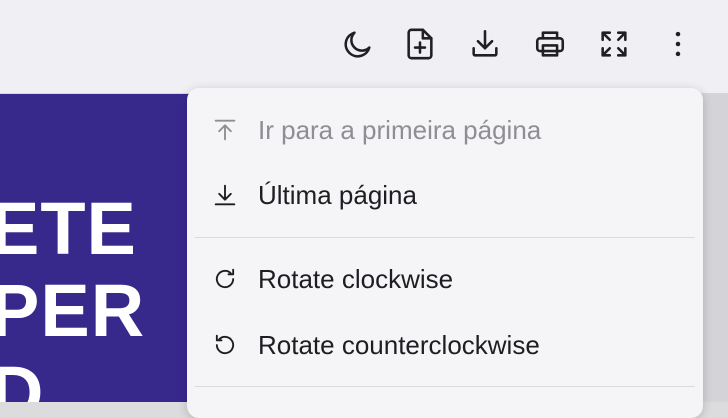 This screenshot has width=728, height=418. I want to click on download-button, so click(485, 44).